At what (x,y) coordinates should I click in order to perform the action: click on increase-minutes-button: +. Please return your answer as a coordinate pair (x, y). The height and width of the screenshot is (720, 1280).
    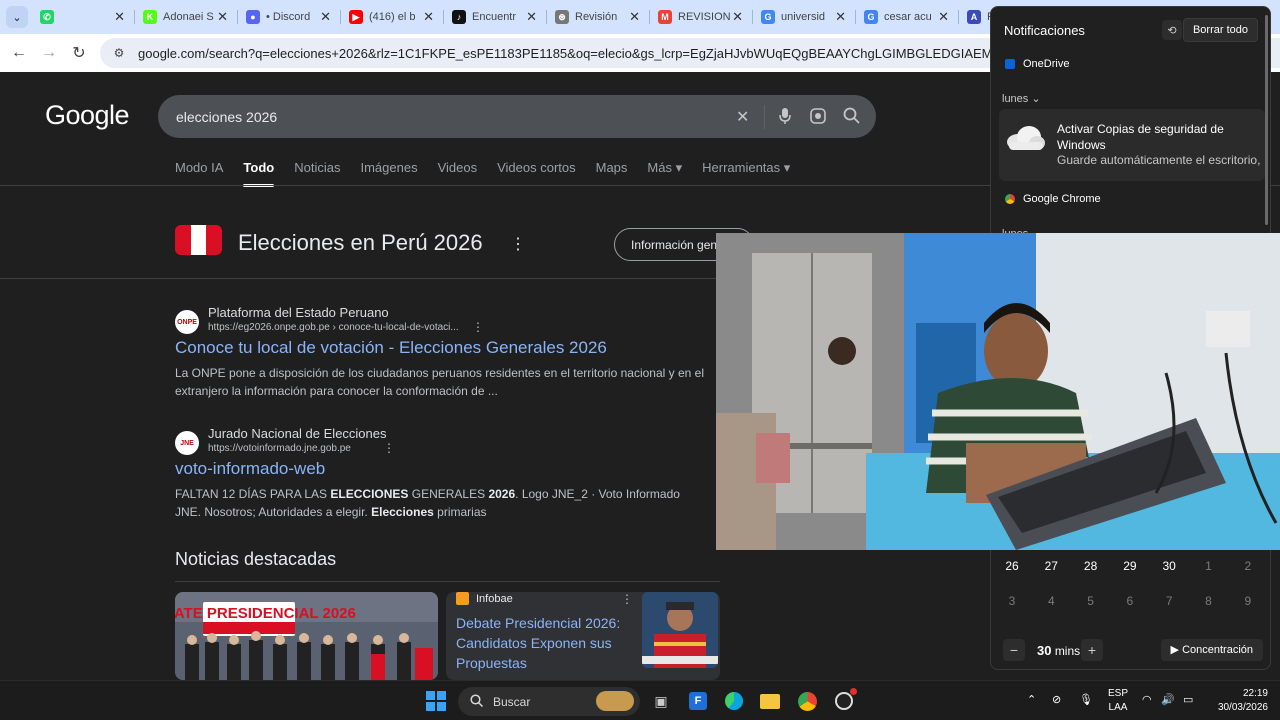
    Looking at the image, I should click on (1092, 650).